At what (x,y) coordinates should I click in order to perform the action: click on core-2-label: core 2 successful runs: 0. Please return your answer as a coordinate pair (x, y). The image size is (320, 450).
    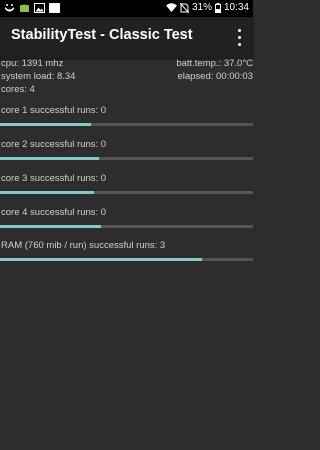
    Looking at the image, I should click on (54, 144).